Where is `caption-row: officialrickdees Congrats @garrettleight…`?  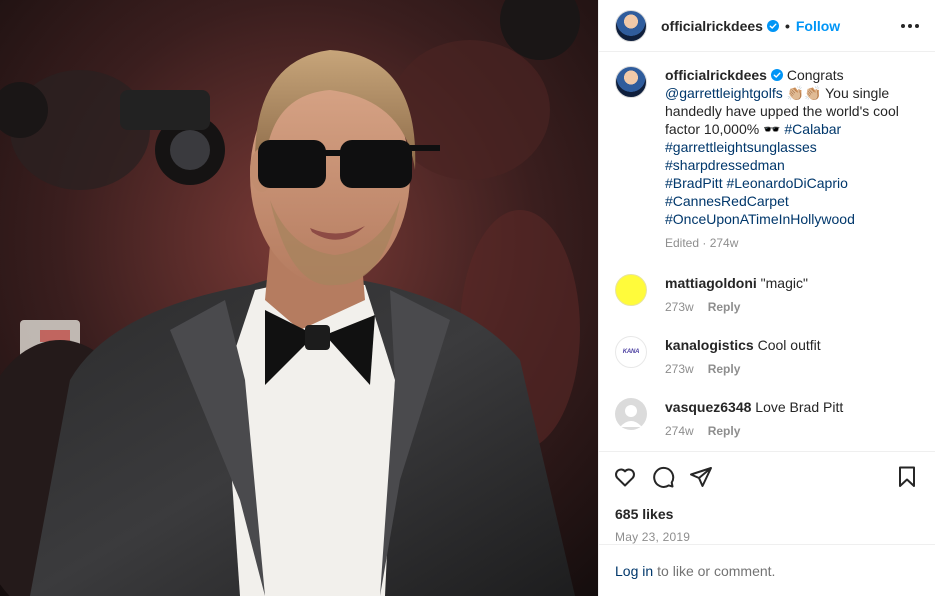 caption-row: officialrickdees Congrats @garrettleight… is located at coordinates (767, 158).